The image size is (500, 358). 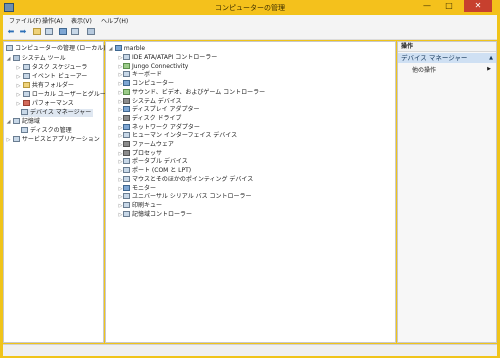 What do you see at coordinates (491, 58) in the screenshot?
I see `collapse-section-icon: ▲` at bounding box center [491, 58].